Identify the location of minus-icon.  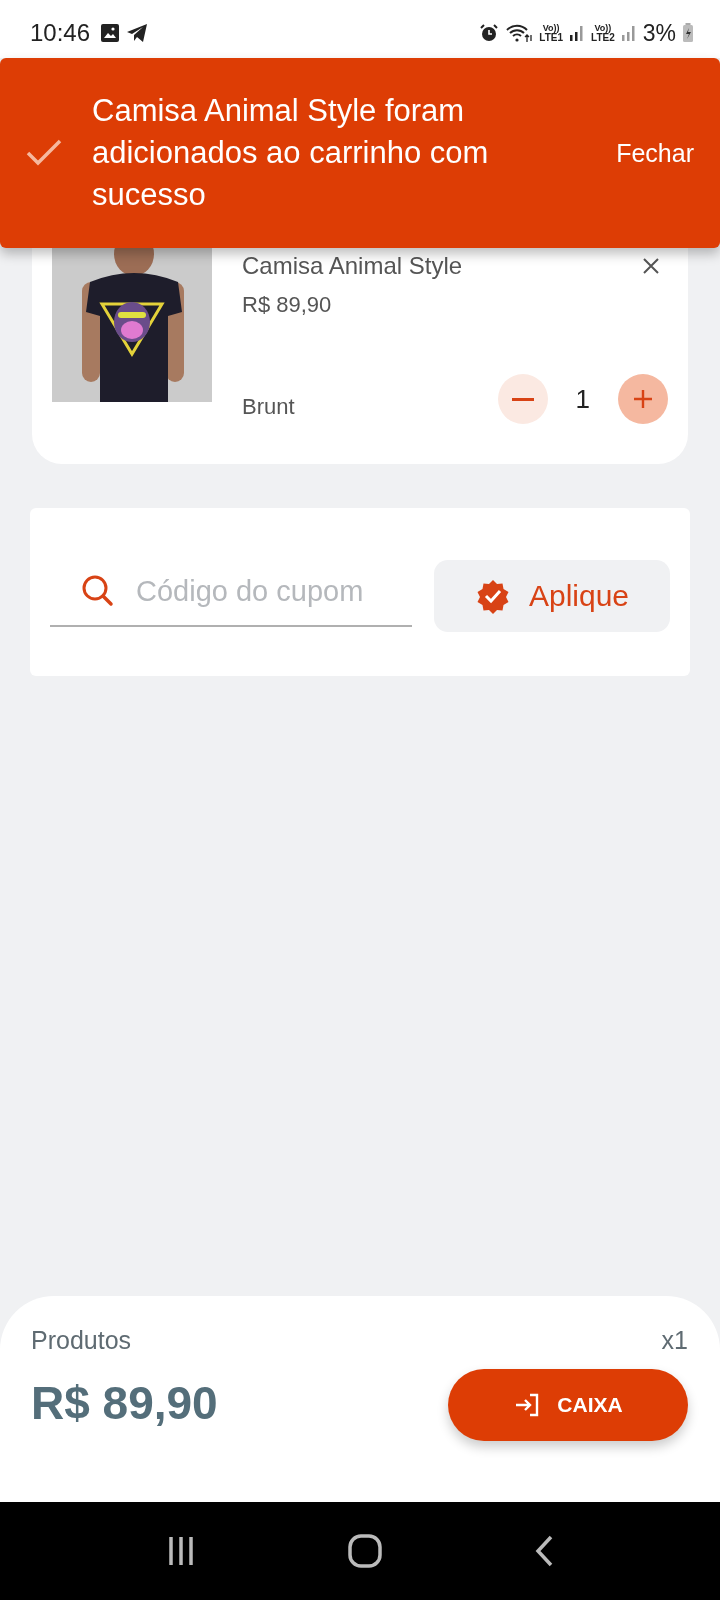
(522, 399).